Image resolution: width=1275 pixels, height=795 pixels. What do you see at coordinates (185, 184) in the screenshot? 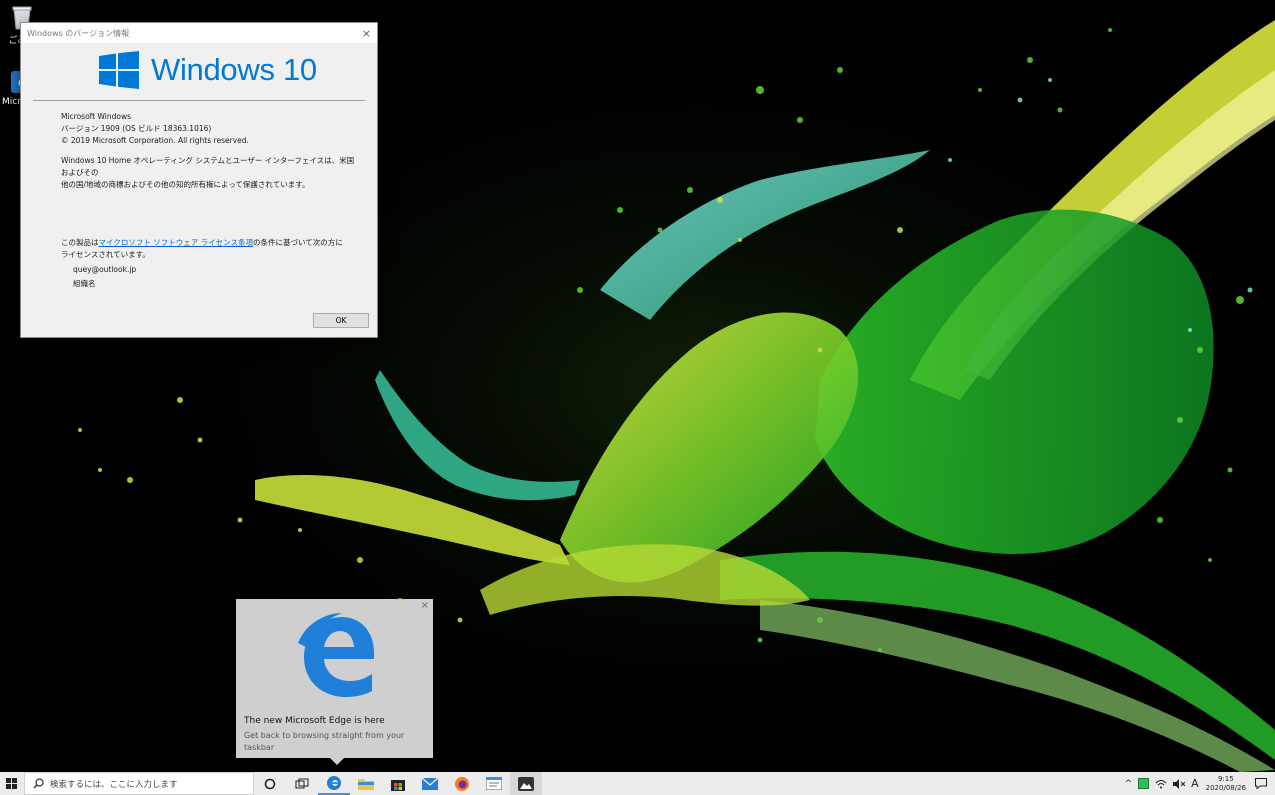
I see `trademark-text-2: 他の国/地域の商標およびその他の知的所有権によって保護されています。` at bounding box center [185, 184].